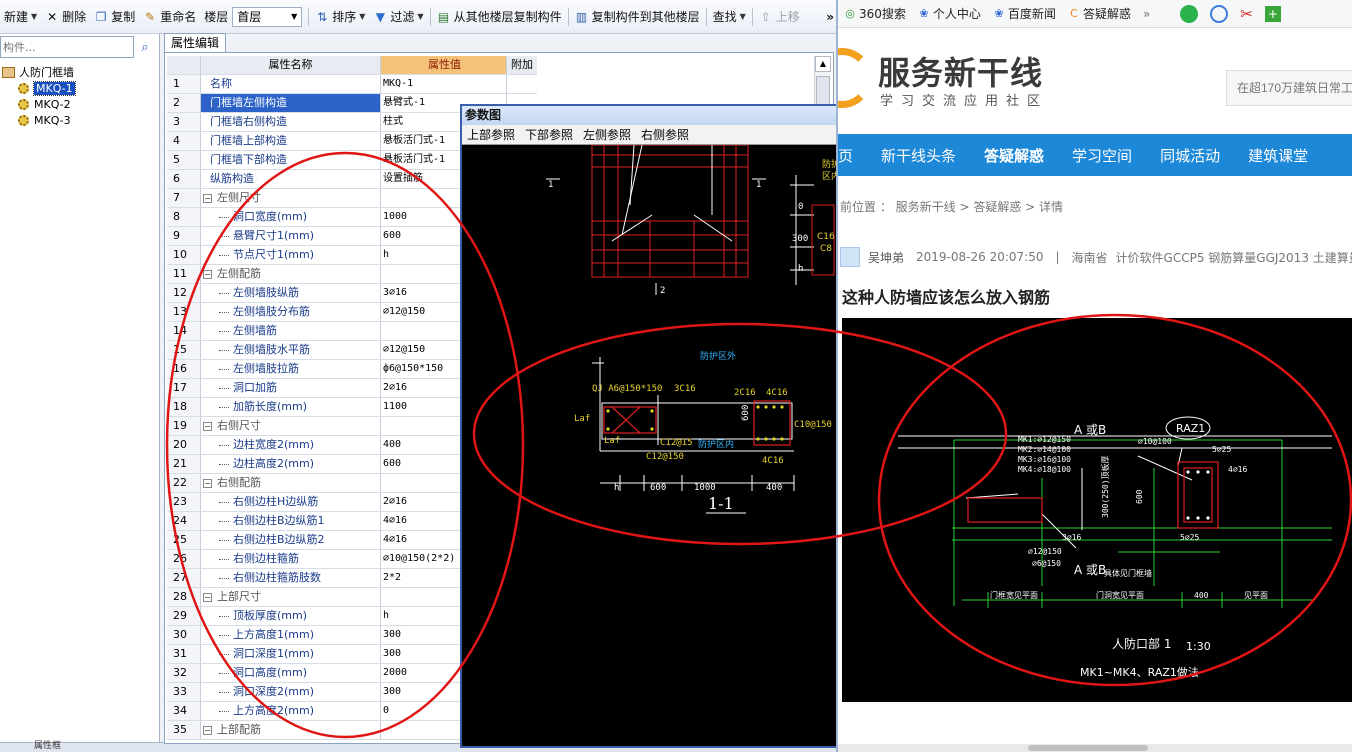 This screenshot has height=752, width=1352. I want to click on scroll-up-icon: ▲, so click(823, 64).